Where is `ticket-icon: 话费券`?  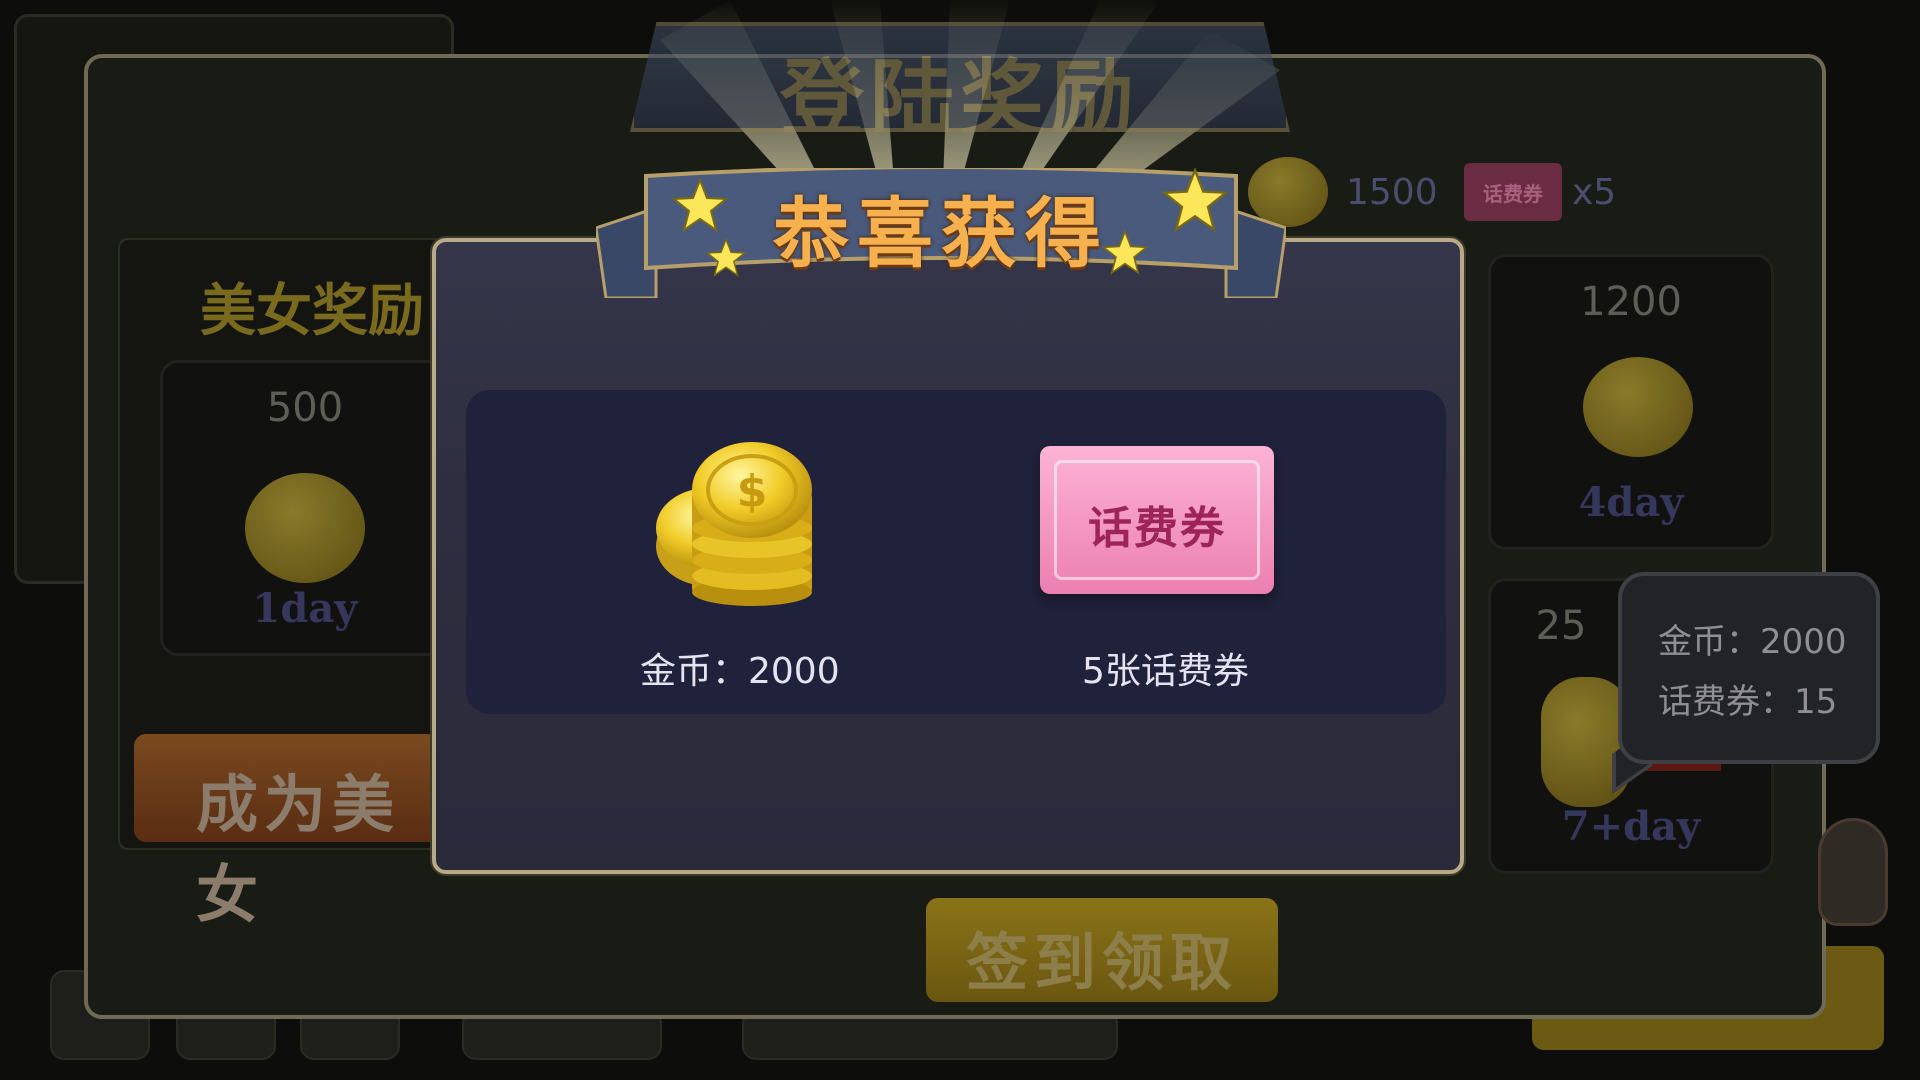 ticket-icon: 话费券 is located at coordinates (1513, 192).